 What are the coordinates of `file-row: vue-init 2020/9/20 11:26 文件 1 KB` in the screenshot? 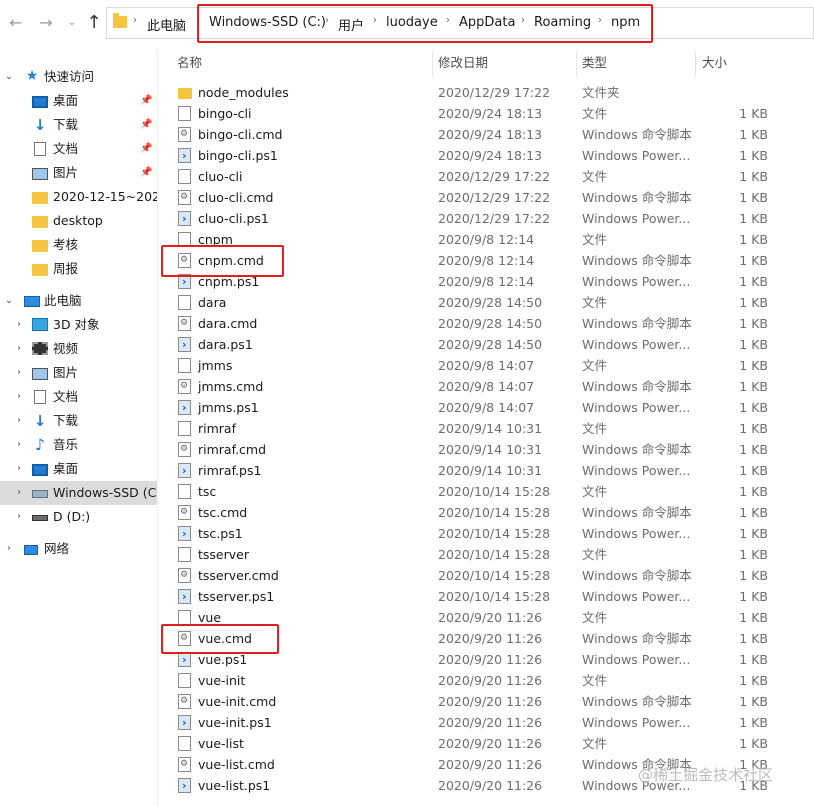 It's located at (486, 680).